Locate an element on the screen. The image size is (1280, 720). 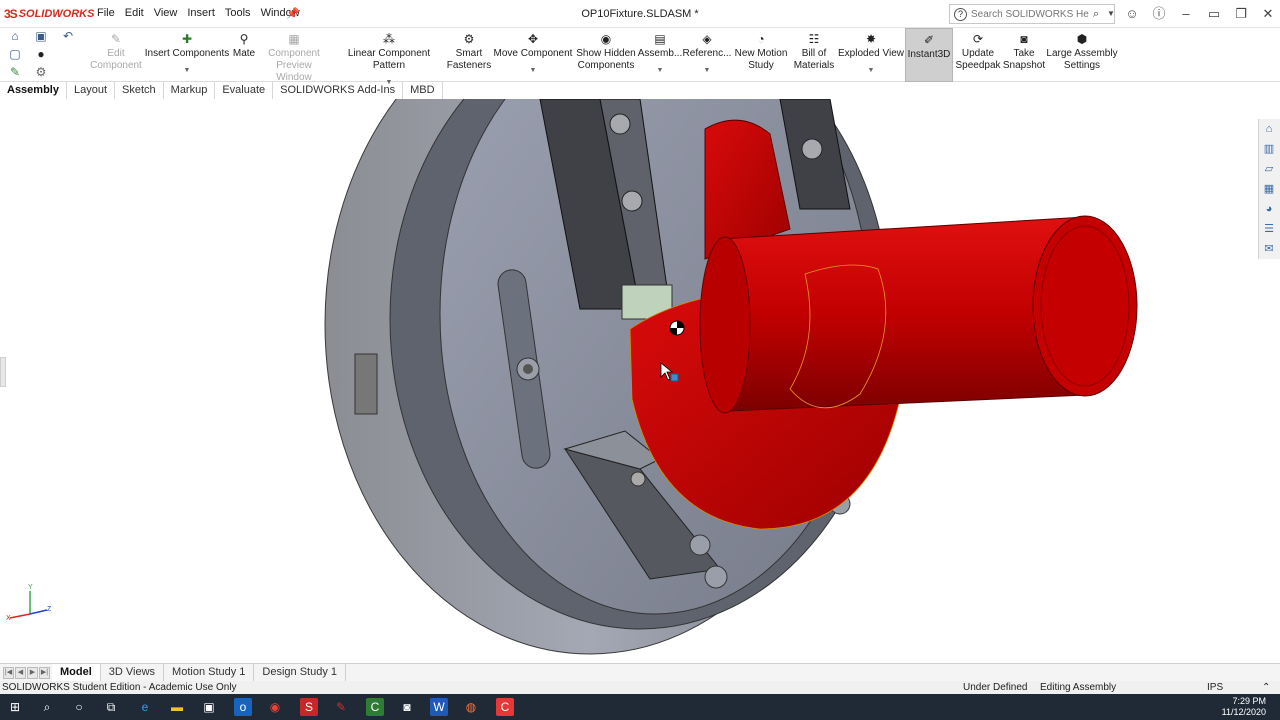
solidworks-taskbar-icon: S is located at coordinates (309, 707).